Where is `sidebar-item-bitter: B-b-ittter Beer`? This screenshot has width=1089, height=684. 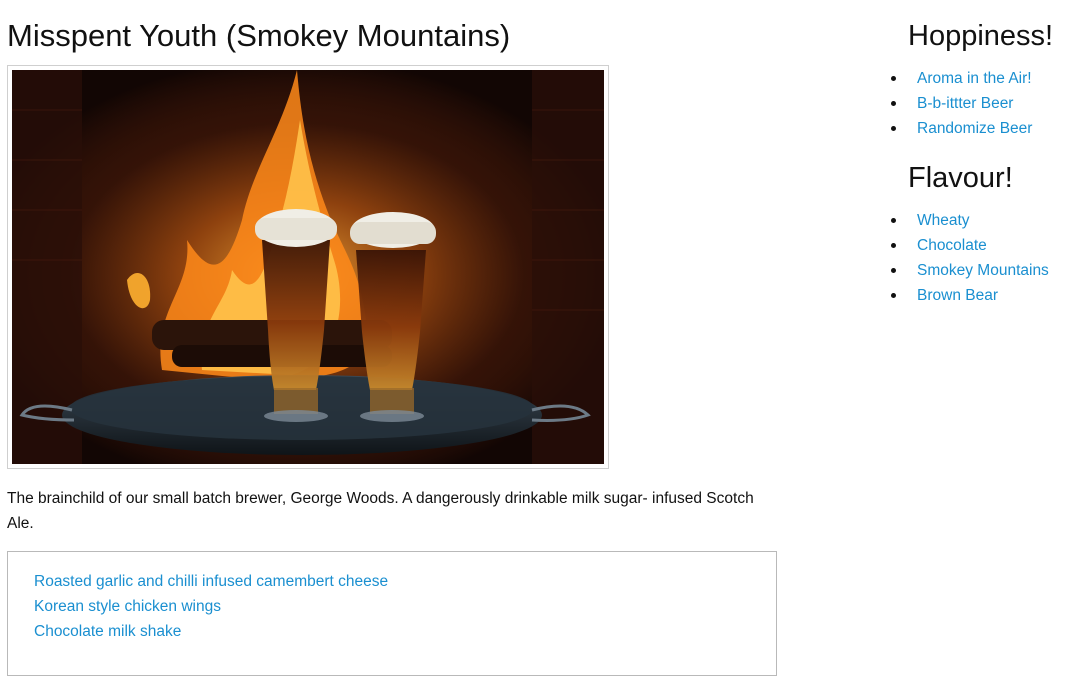 sidebar-item-bitter: B-b-ittter Beer is located at coordinates (965, 103).